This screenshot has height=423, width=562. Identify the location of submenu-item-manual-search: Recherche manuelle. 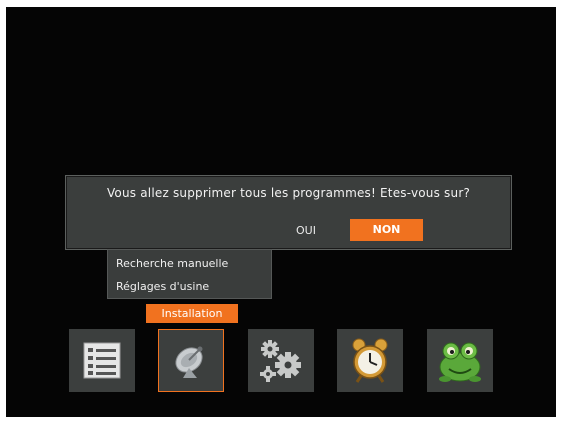
(172, 263).